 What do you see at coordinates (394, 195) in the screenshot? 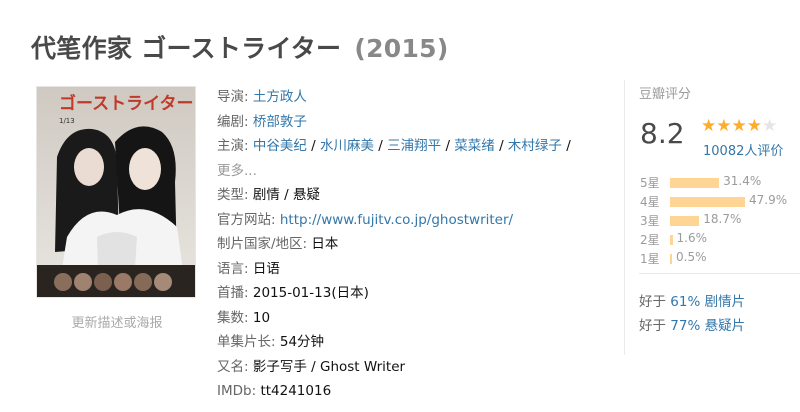
I see `genre-row: 类型: 剧情 / 悬疑` at bounding box center [394, 195].